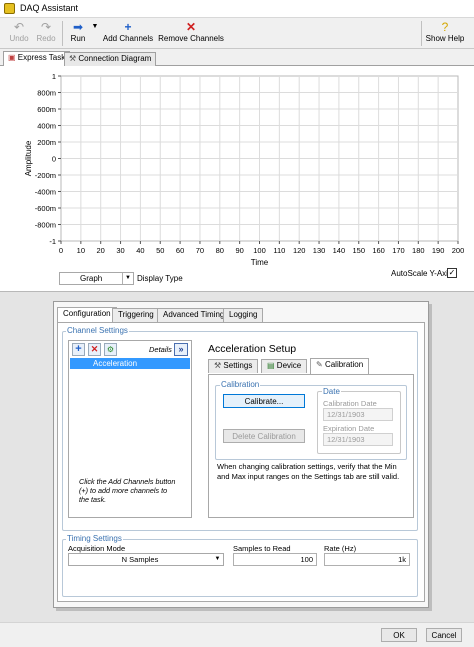  Describe the element at coordinates (54, 159) in the screenshot. I see `y-tick-label: 0` at that location.